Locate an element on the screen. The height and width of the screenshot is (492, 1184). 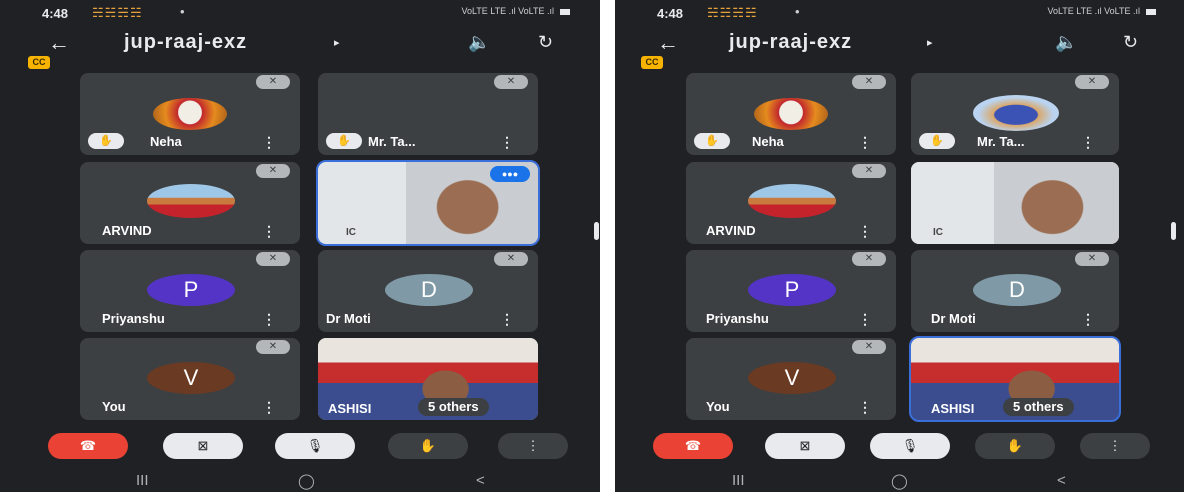
avatar-dr-moti: D is located at coordinates (1017, 290).